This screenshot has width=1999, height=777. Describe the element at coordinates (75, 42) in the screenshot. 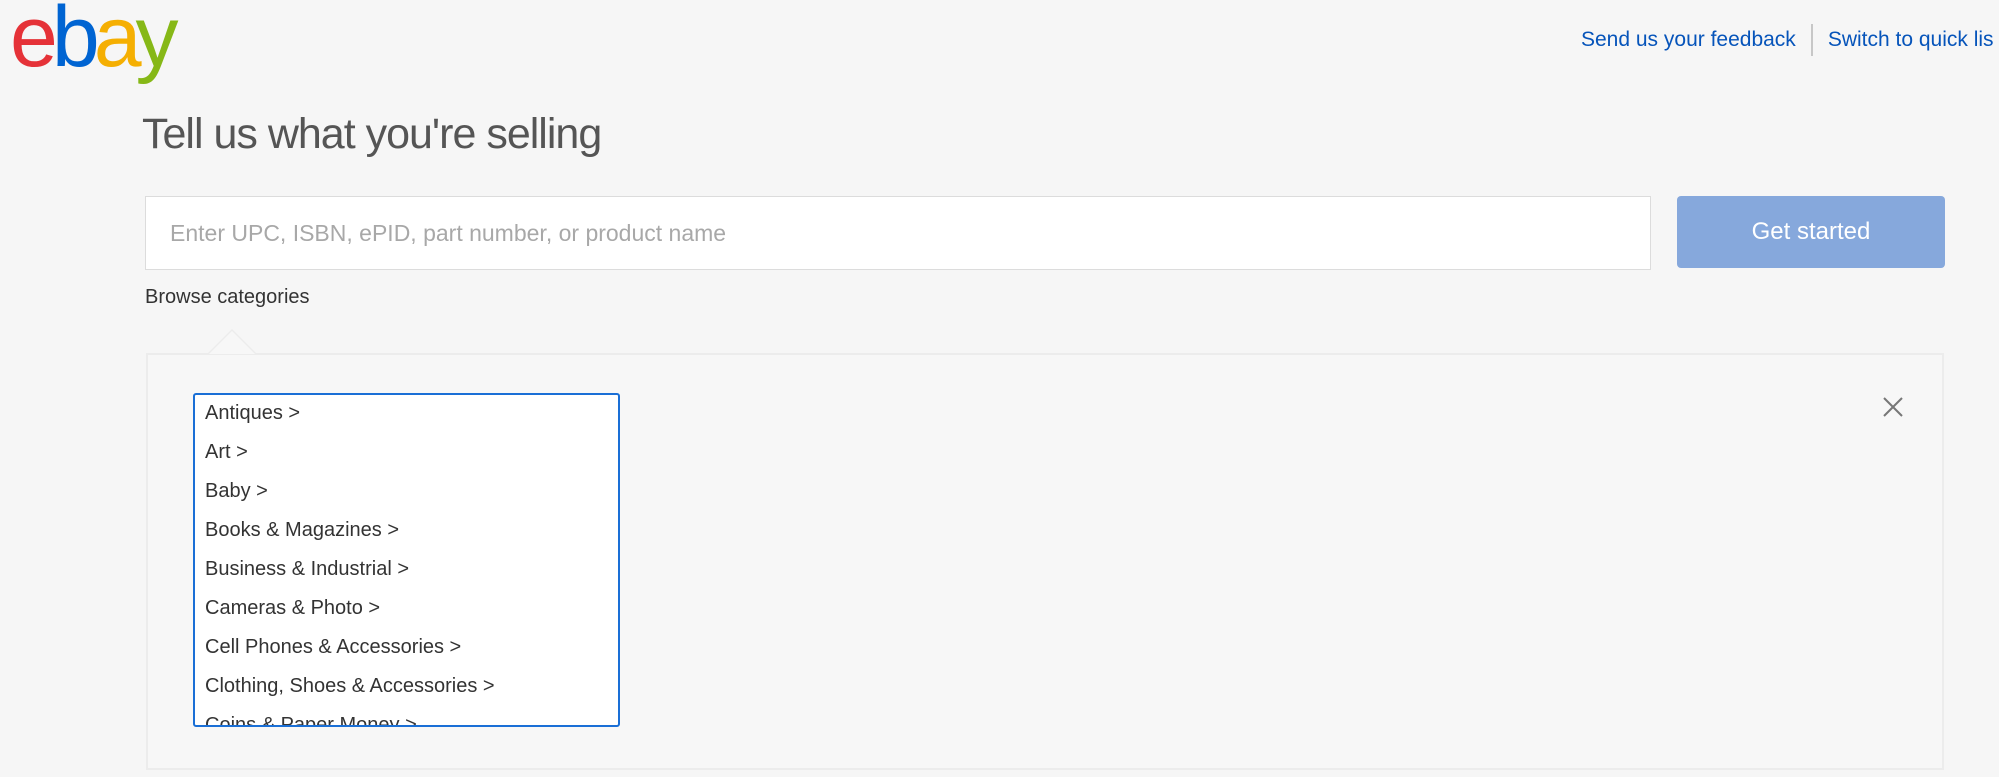

I see `logo-letter: b` at that location.